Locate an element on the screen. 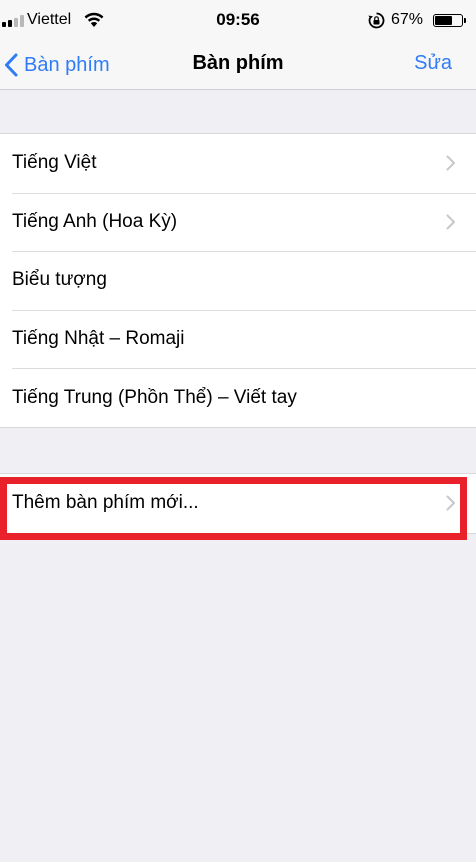 The width and height of the screenshot is (476, 862). battery-percentage: 67% is located at coordinates (407, 19).